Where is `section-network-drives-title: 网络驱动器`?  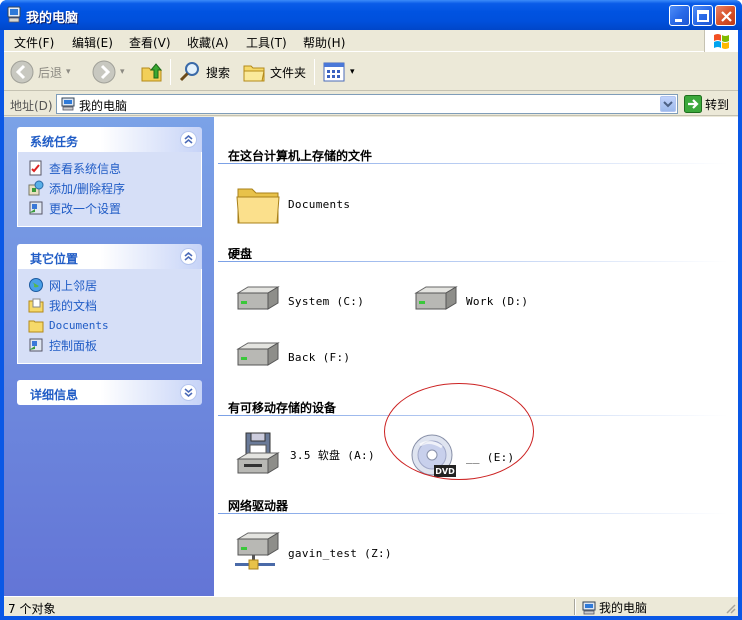 section-network-drives-title: 网络驱动器 is located at coordinates (258, 506).